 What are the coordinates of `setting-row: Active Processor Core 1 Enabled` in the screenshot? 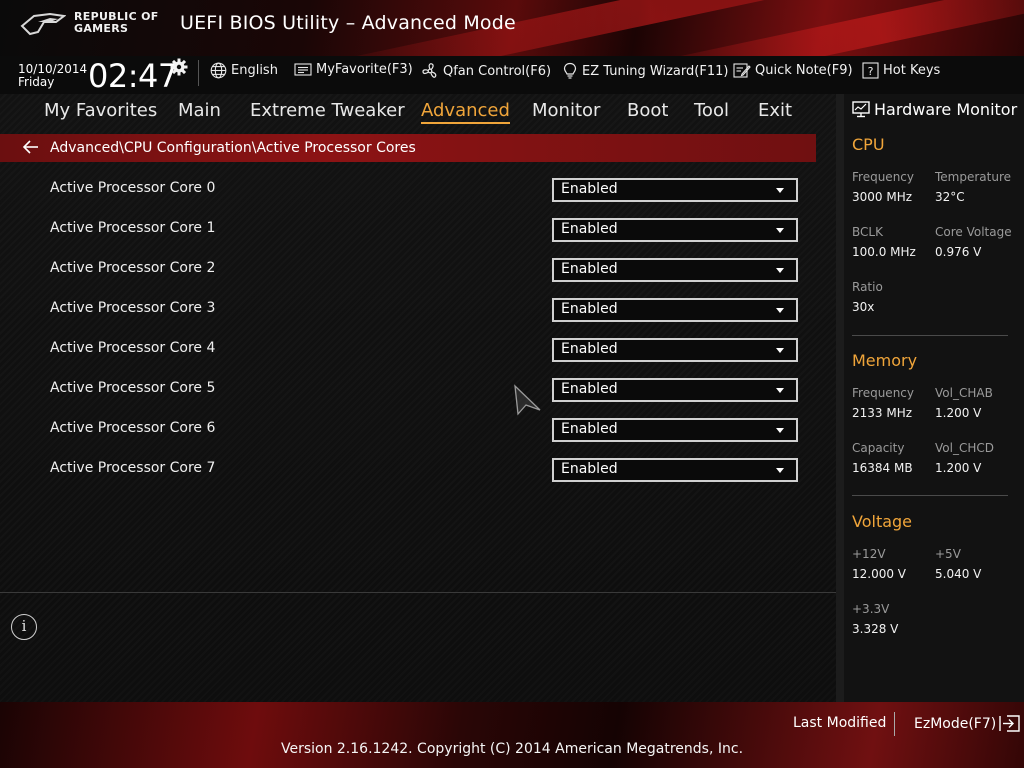 It's located at (408, 236).